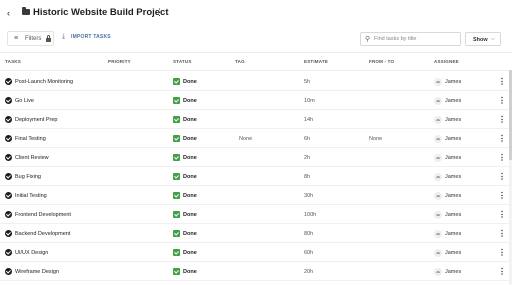  I want to click on task-title: Frontend Development, so click(43, 215).